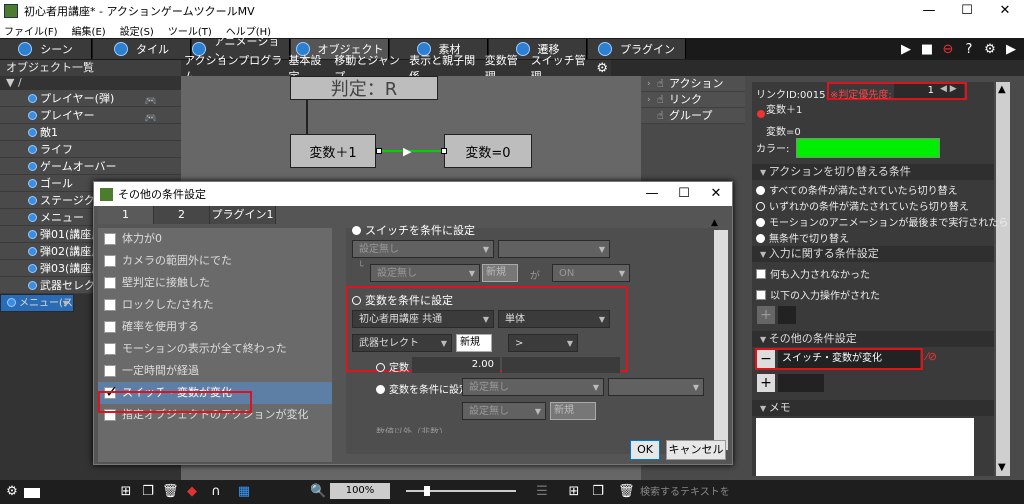 The width and height of the screenshot is (1024, 504). Describe the element at coordinates (427, 491) in the screenshot. I see `zoom-slider-thumb` at that location.